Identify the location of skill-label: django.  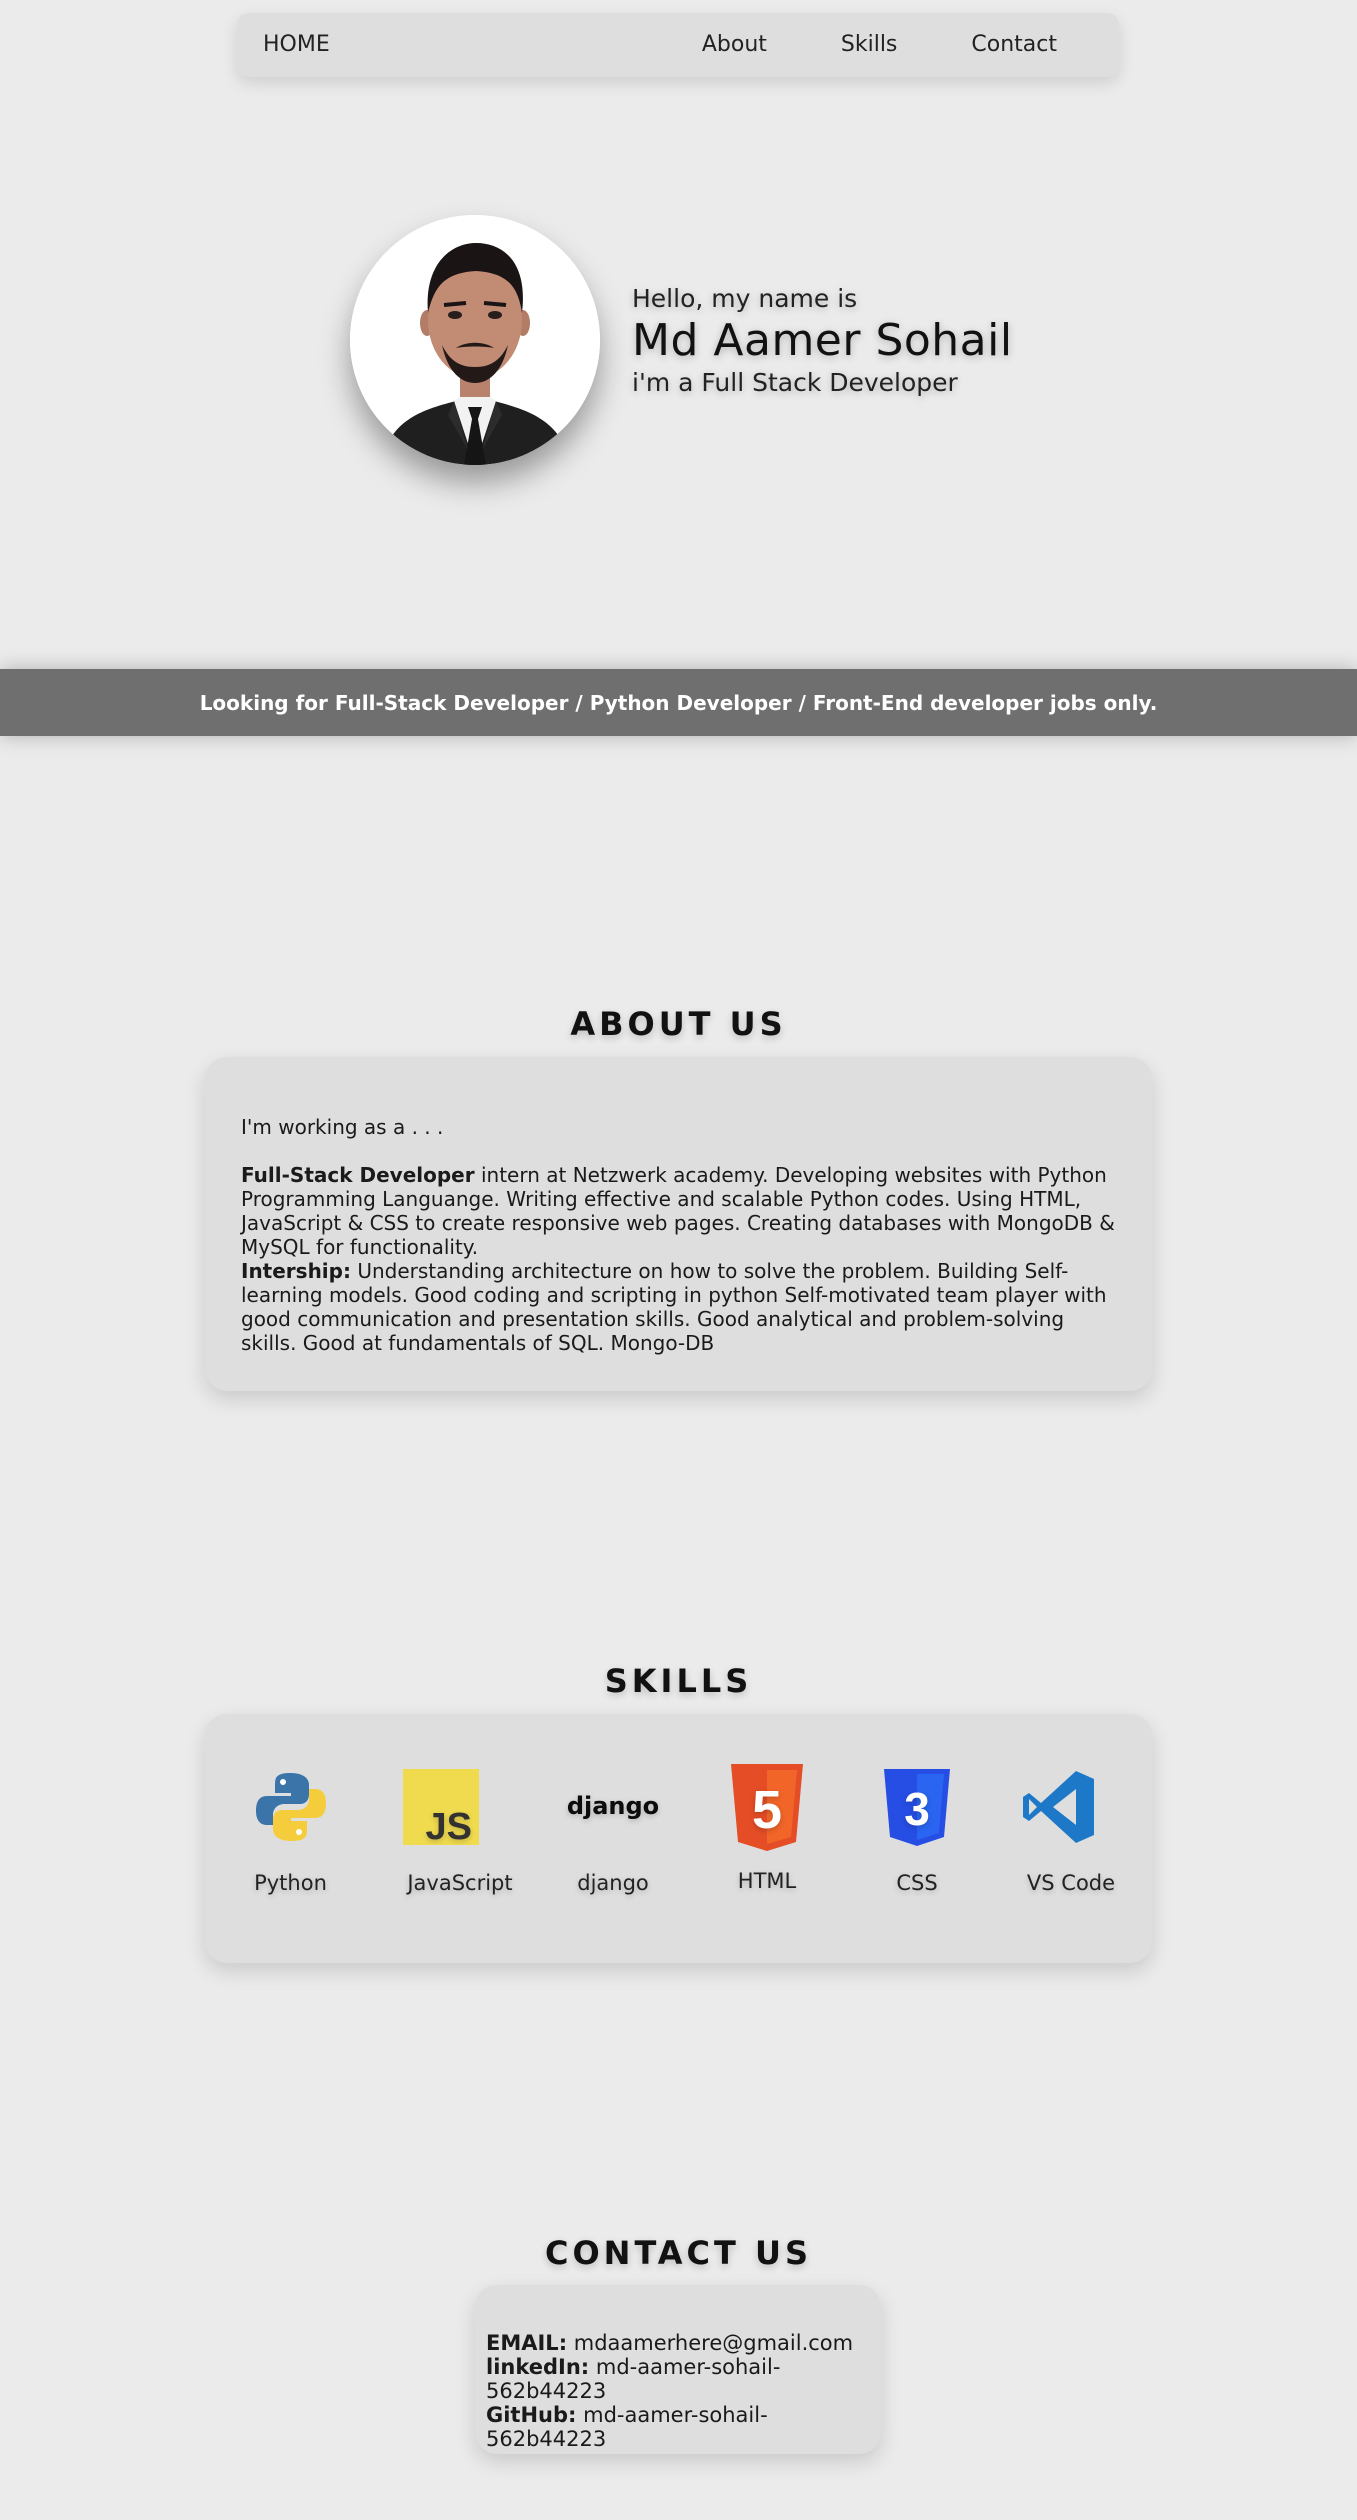
(613, 1883).